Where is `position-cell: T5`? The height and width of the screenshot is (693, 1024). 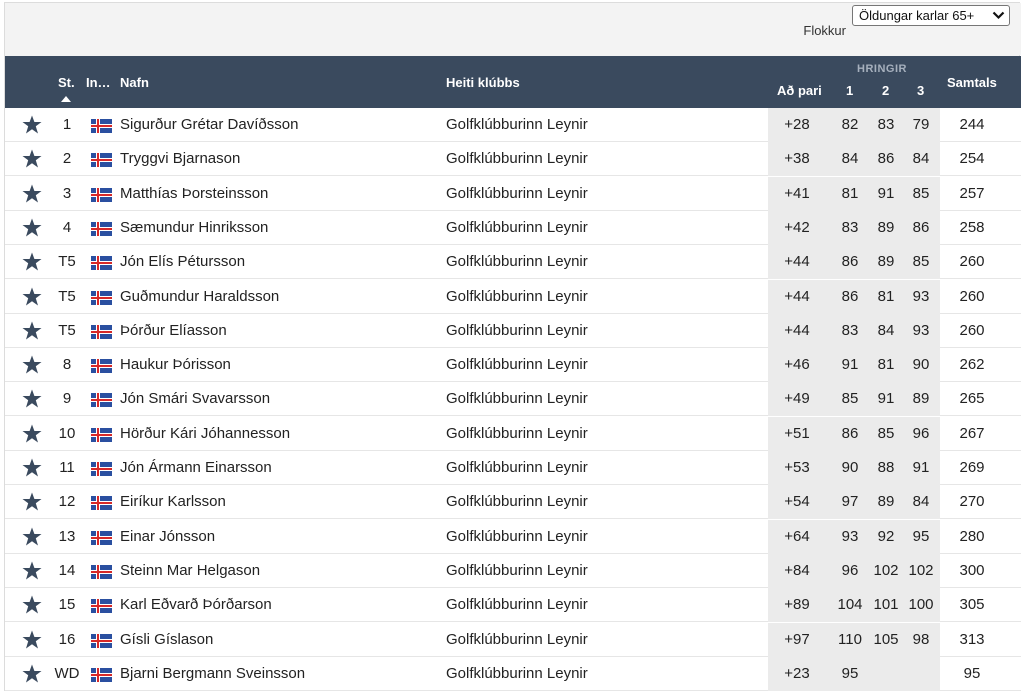 position-cell: T5 is located at coordinates (67, 330).